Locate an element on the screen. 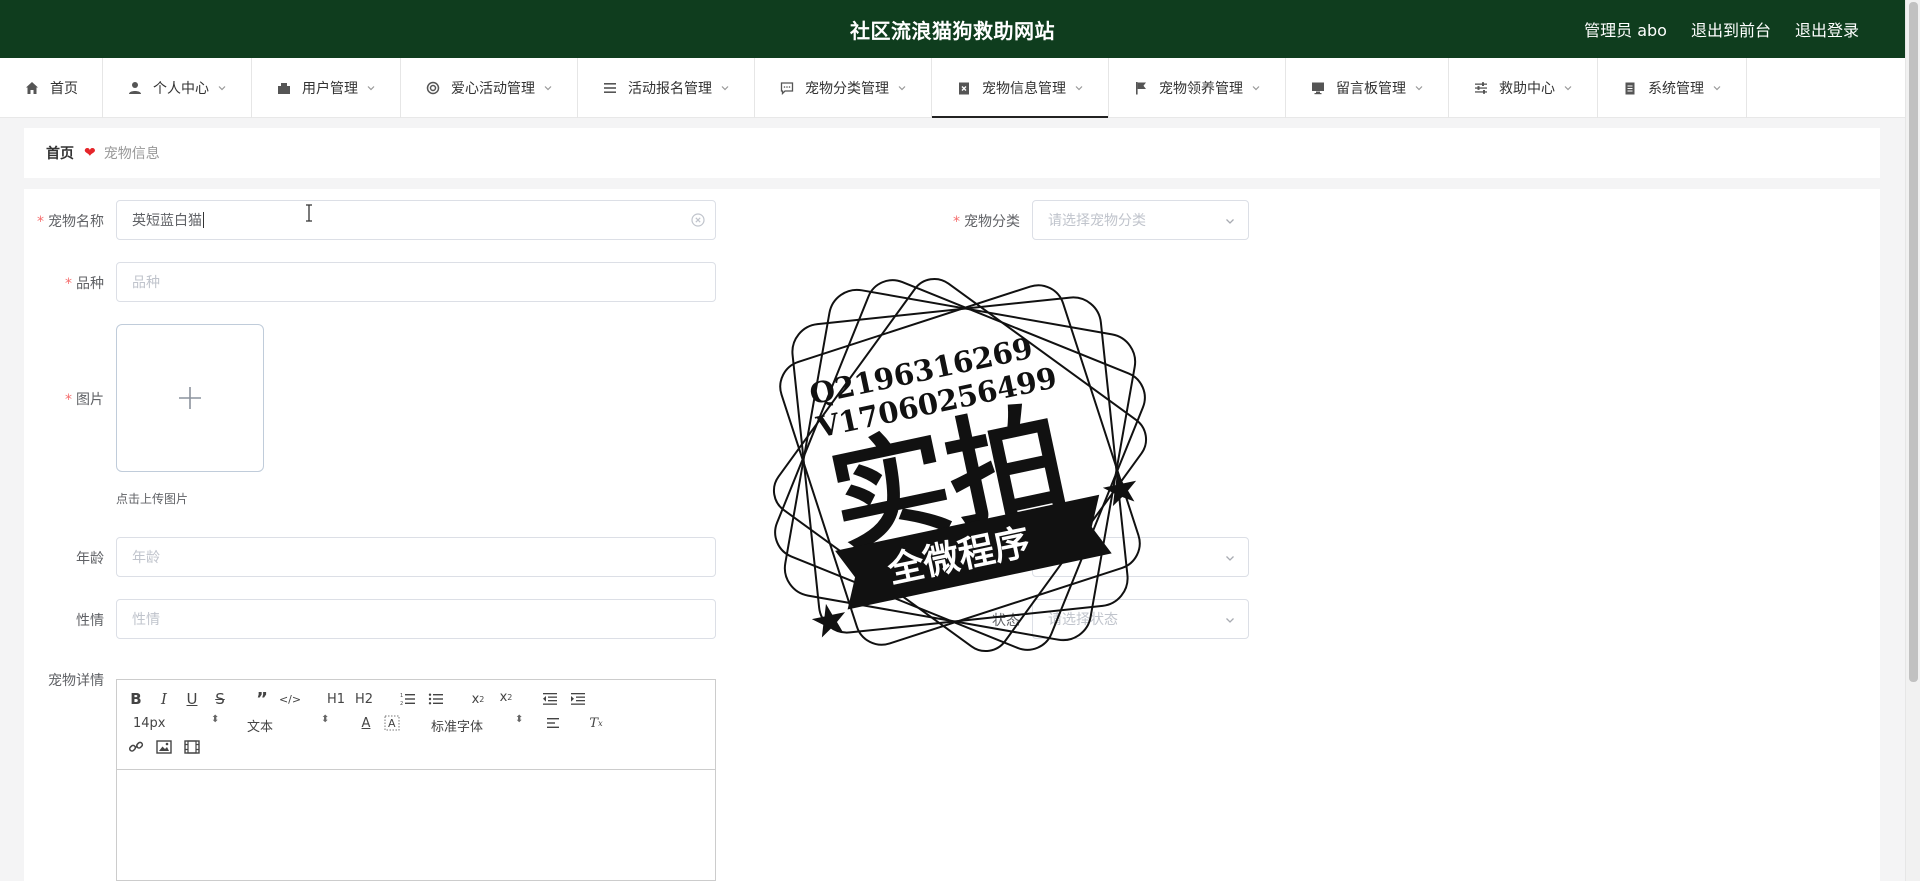  detail-label: 宠物详情 is located at coordinates (76, 681).